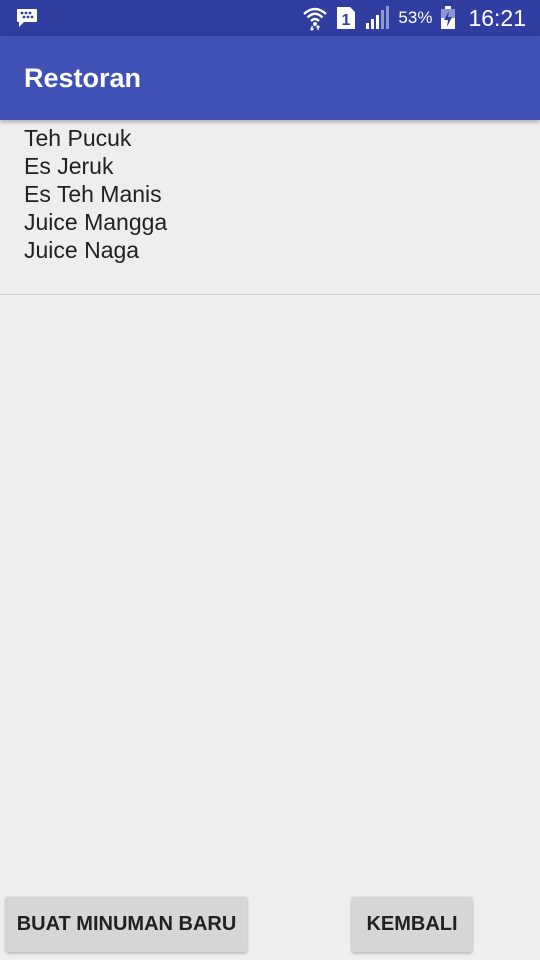  I want to click on sim-1-icon: 1, so click(346, 18).